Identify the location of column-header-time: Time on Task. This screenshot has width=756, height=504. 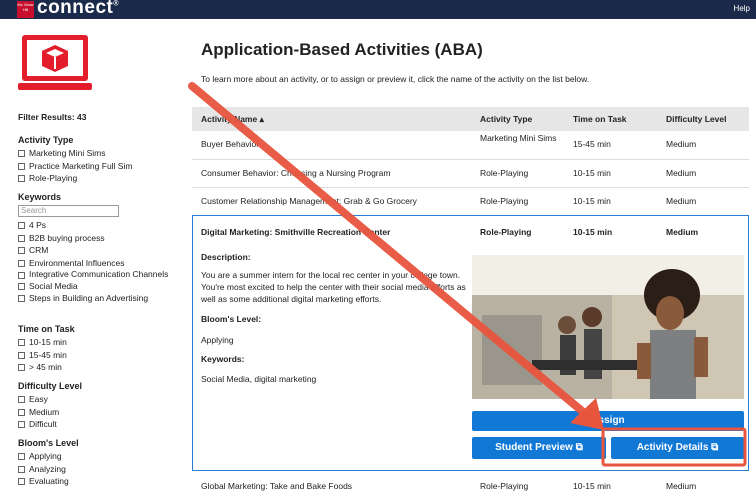
(600, 119).